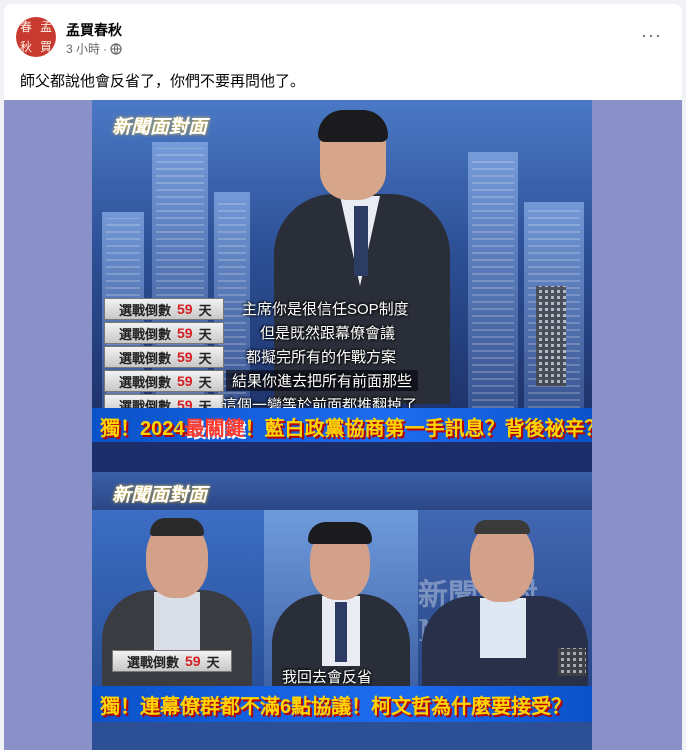 Image resolution: width=686 pixels, height=750 pixels. I want to click on headline-banner: 獨！2024 最關鍵 ！藍白政黨協商第一手訊息？背後祕辛？, so click(342, 425).